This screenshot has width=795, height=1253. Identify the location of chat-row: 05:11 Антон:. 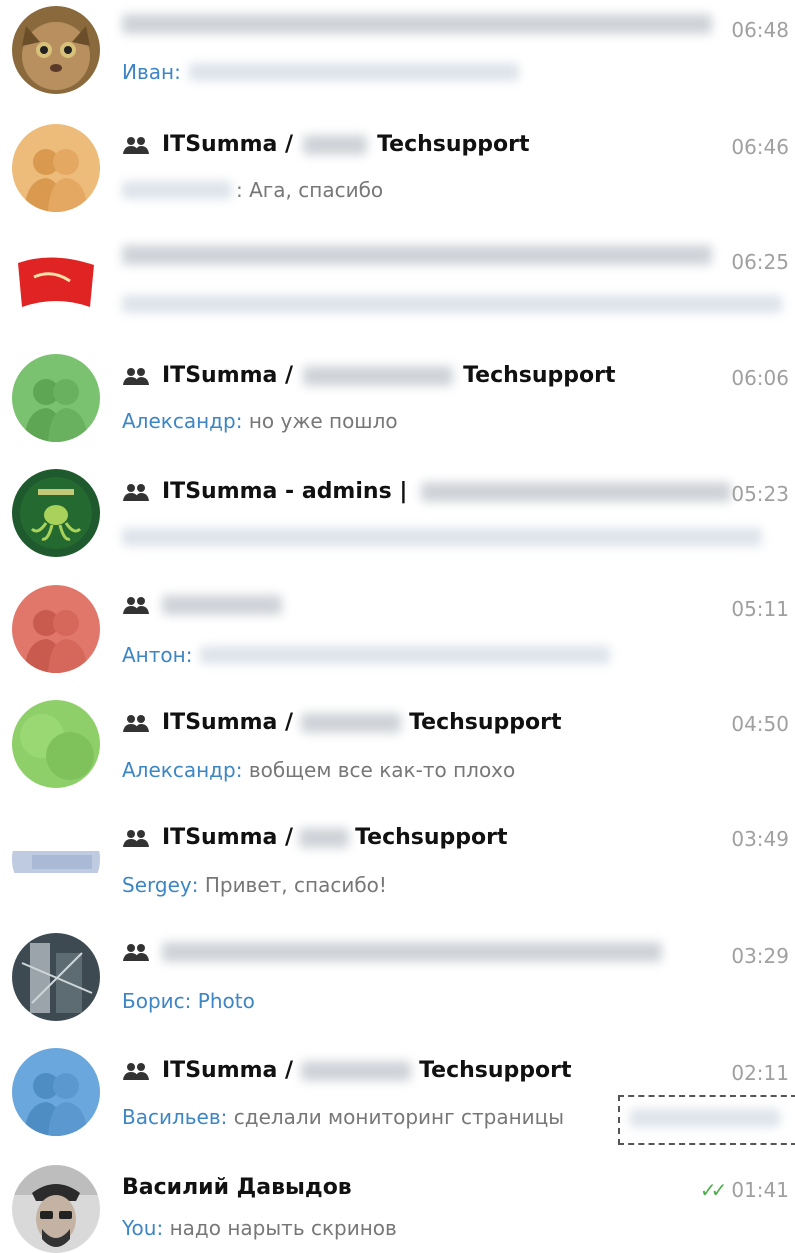
(397, 632).